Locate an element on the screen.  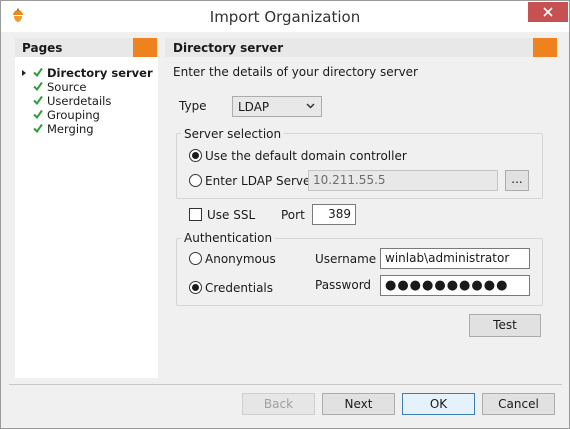
footer-divider is located at coordinates (285, 384).